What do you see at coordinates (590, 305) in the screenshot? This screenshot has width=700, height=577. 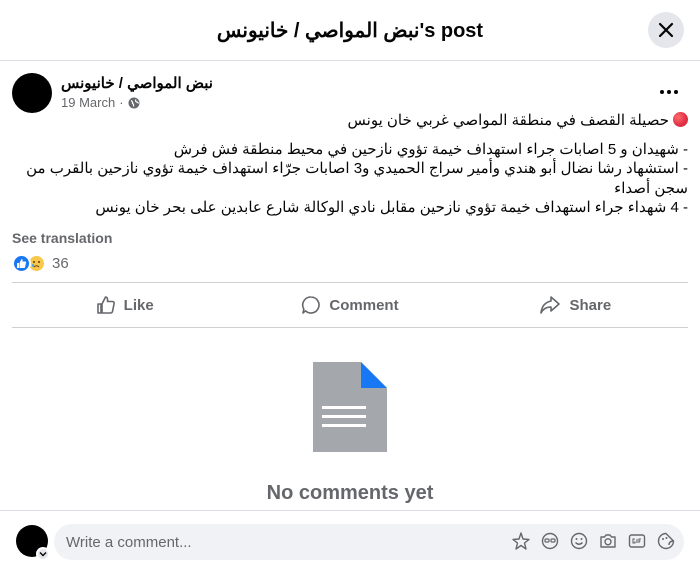 I see `share-label: Share` at bounding box center [590, 305].